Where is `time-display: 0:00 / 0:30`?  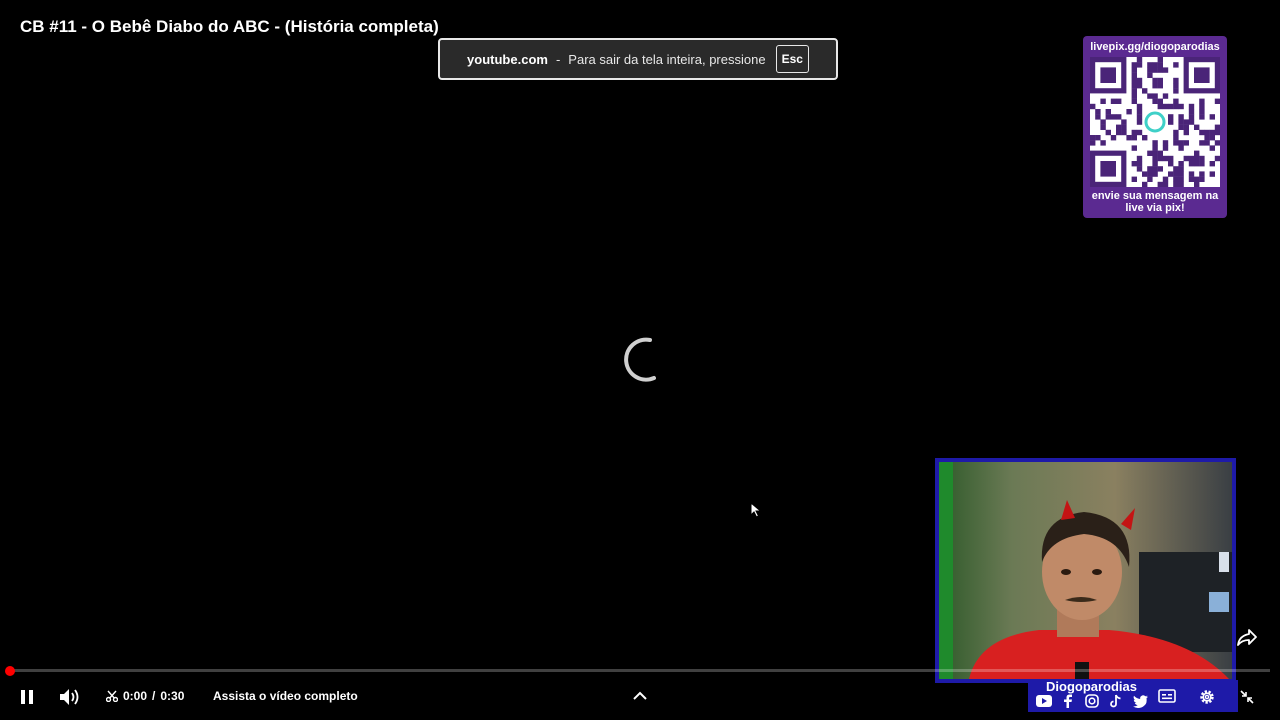 time-display: 0:00 / 0:30 is located at coordinates (145, 696).